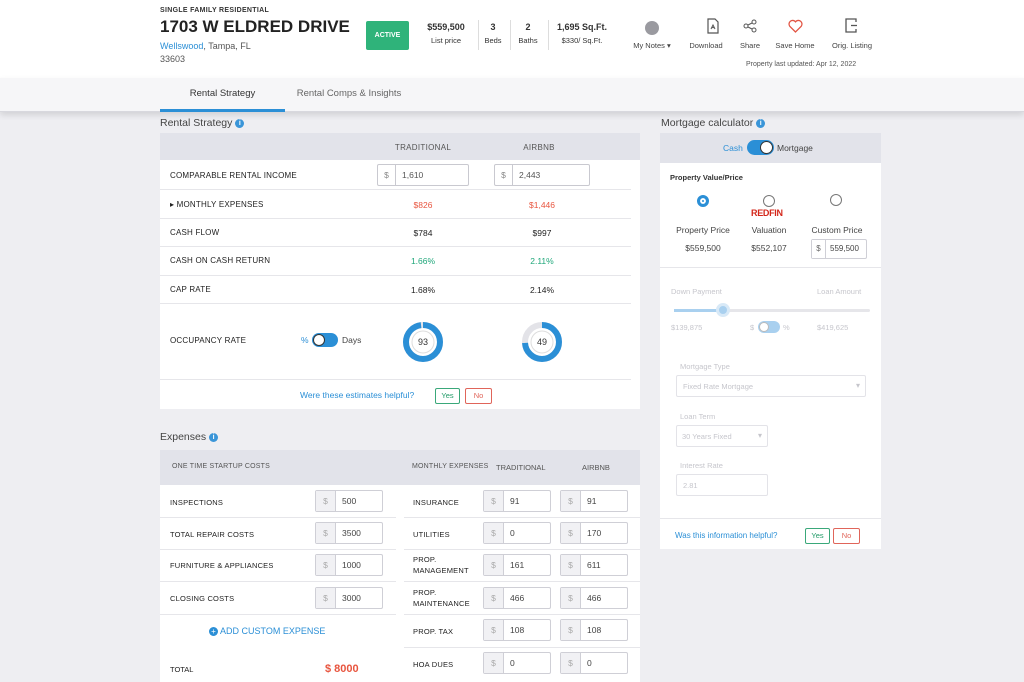 The image size is (1024, 682). What do you see at coordinates (351, 598) in the screenshot?
I see `input-value: 3000` at bounding box center [351, 598].